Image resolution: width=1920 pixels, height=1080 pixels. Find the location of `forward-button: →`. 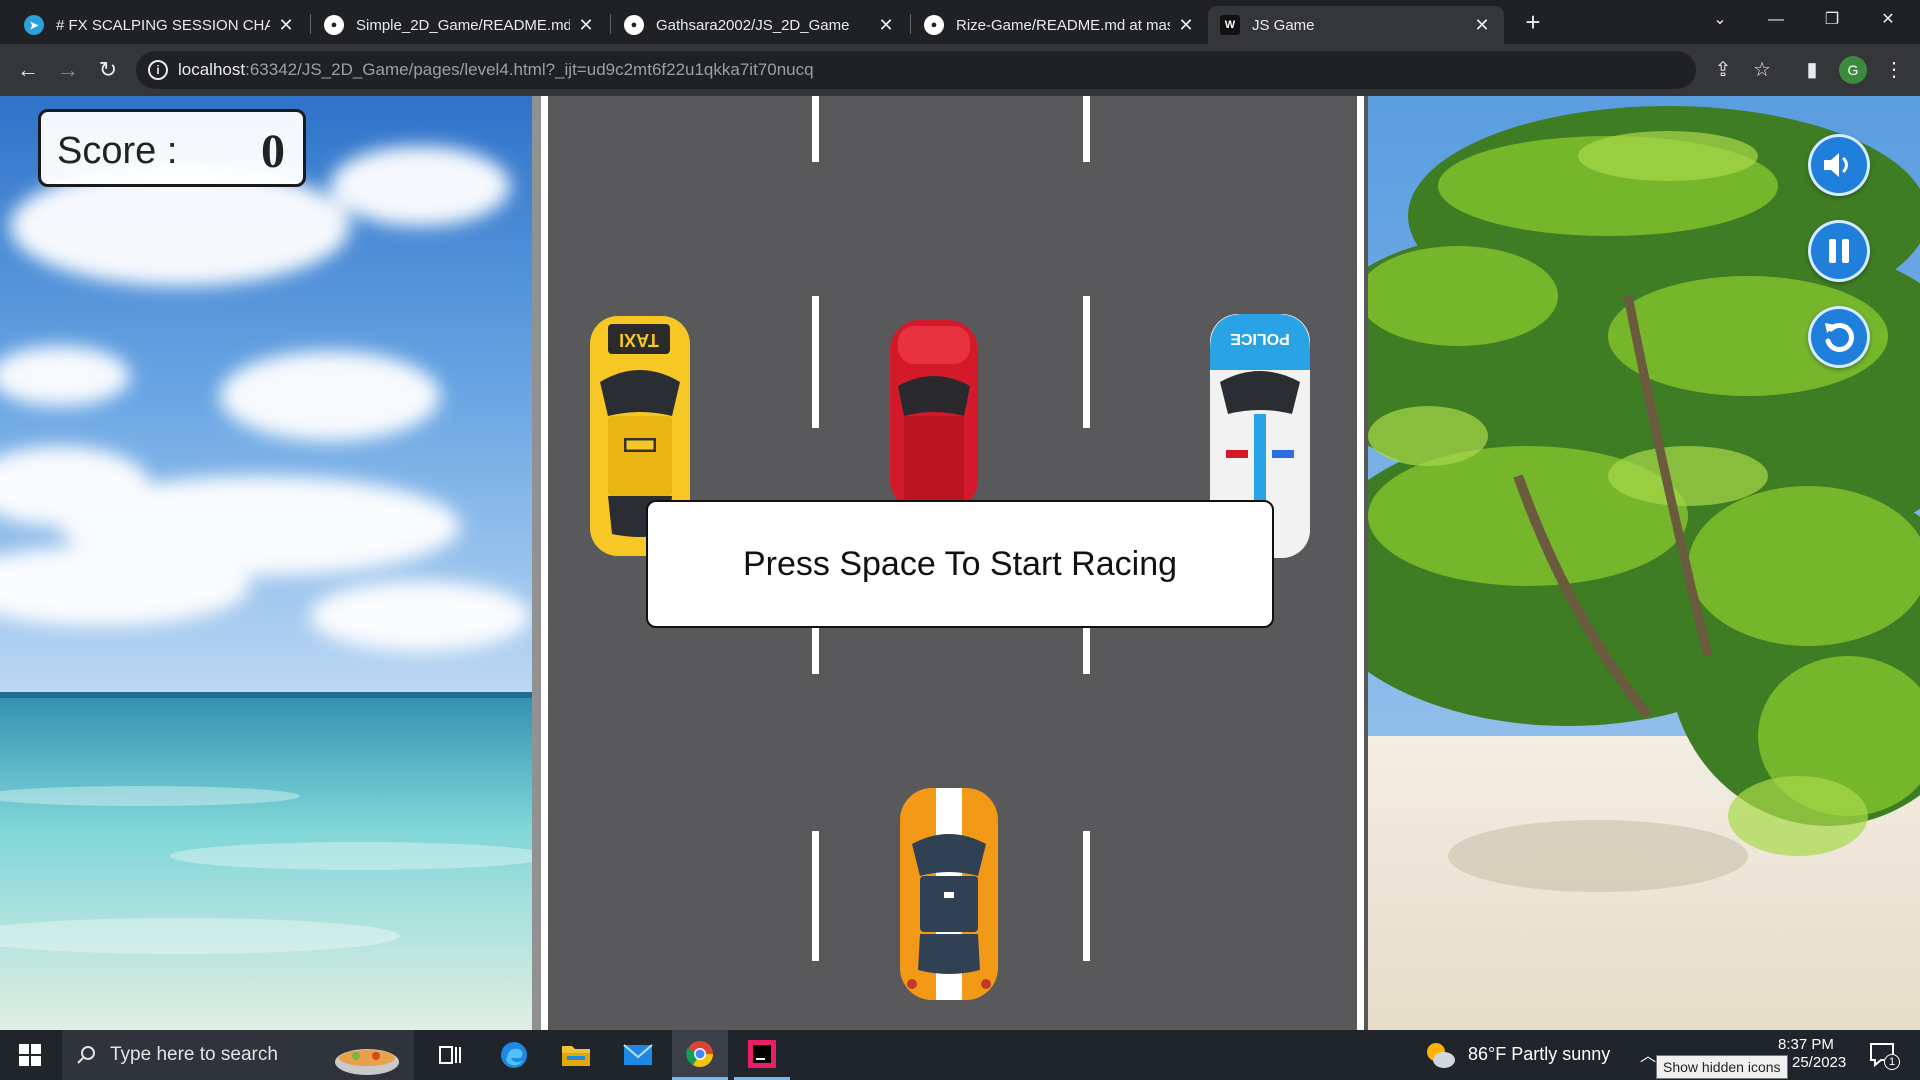

forward-button: → is located at coordinates (68, 70).